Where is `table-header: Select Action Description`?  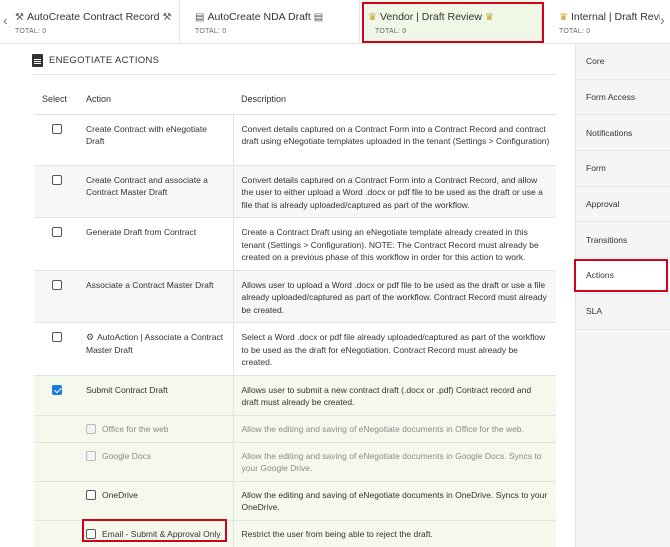 table-header: Select Action Description is located at coordinates (295, 99).